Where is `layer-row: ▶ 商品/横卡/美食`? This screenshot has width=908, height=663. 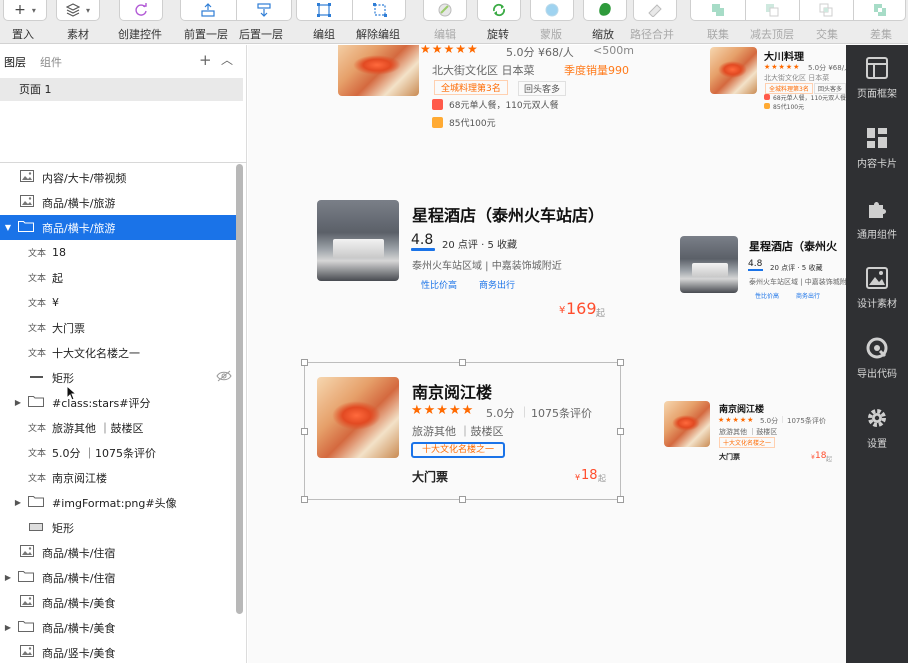 layer-row: ▶ 商品/横卡/美食 is located at coordinates (120, 627).